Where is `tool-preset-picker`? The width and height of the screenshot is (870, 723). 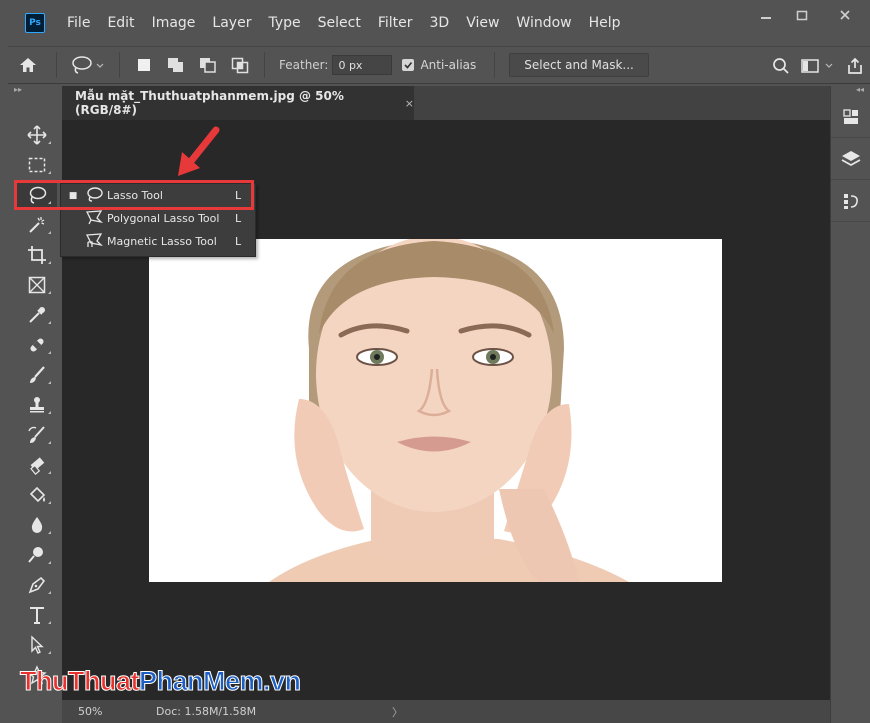 tool-preset-picker is located at coordinates (88, 65).